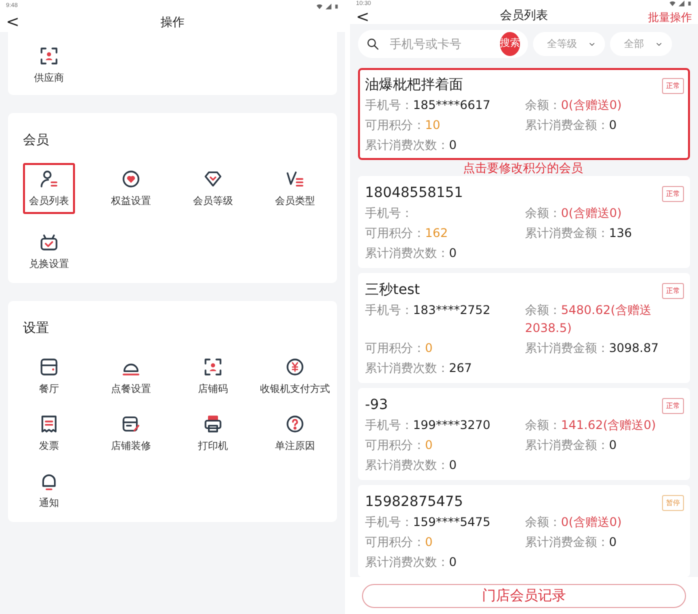 This screenshot has width=698, height=614. I want to click on member-field: 累计消费金额：136, so click(603, 233).